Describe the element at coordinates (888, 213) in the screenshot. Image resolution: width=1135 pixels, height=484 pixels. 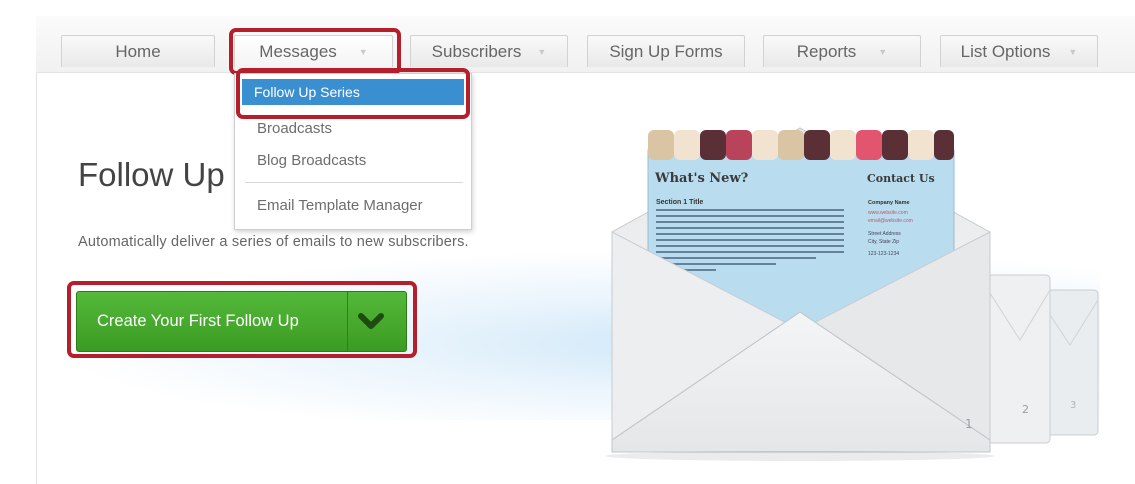
I see `company-website: www.website.com` at that location.